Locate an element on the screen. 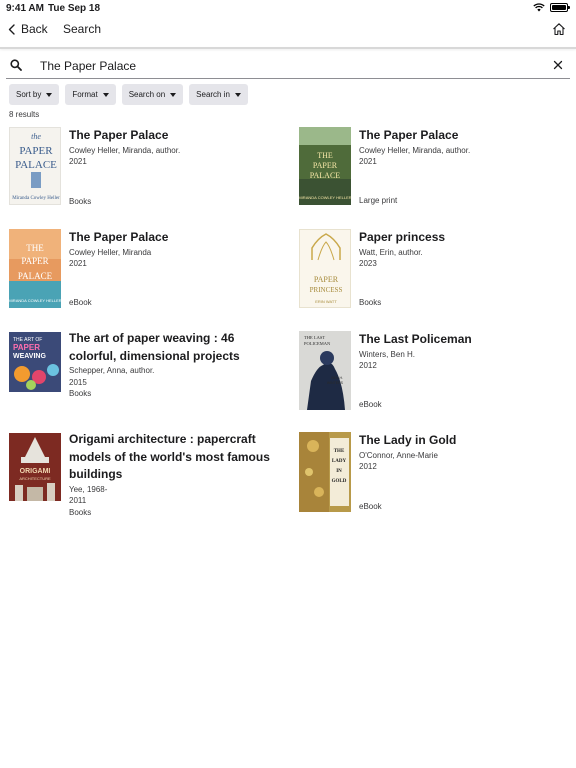  search-on-dropdown: Search on is located at coordinates (152, 94).